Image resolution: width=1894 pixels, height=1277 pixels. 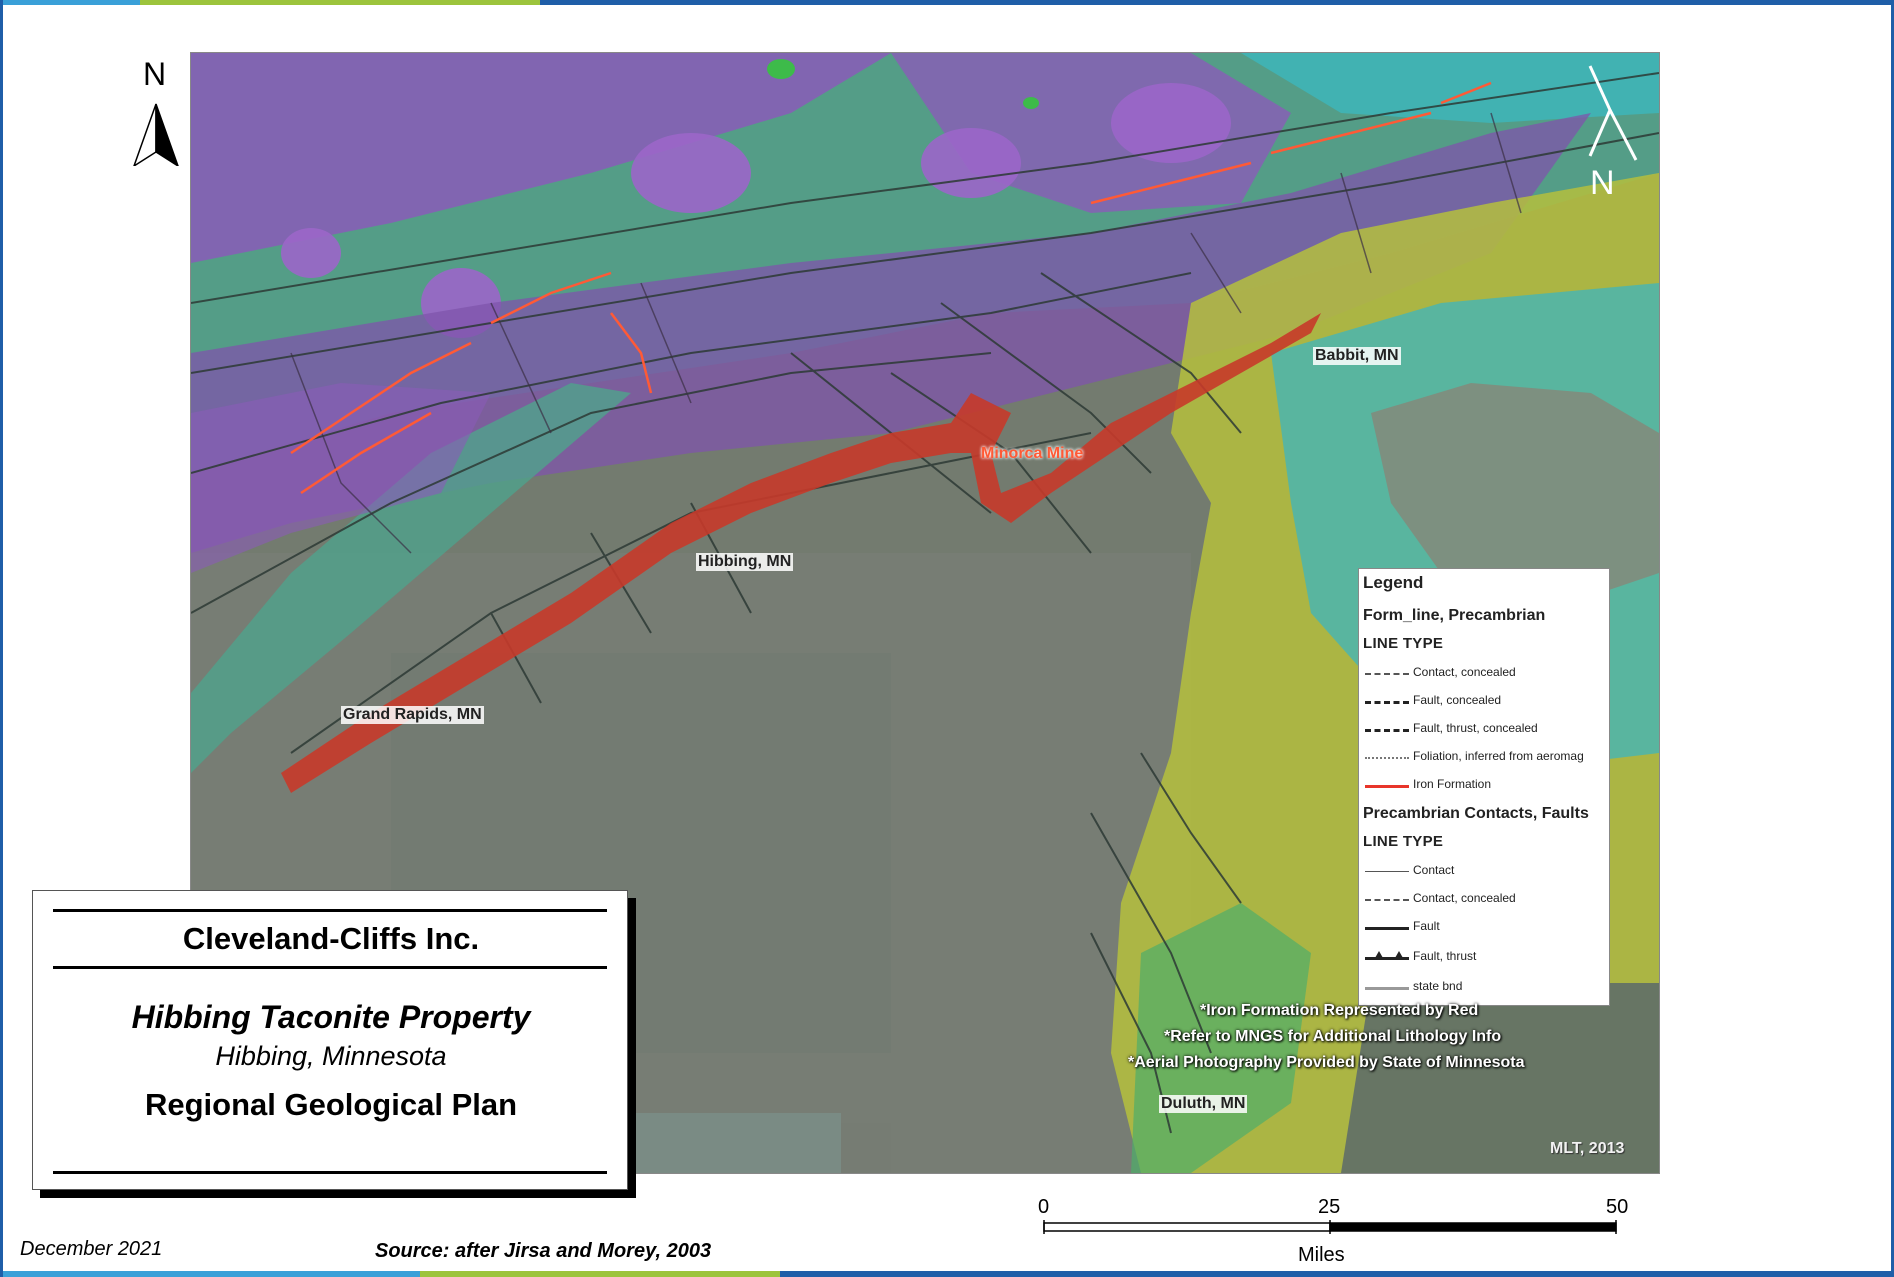 I want to click on north-arrow-right: N, so click(x=1600, y=132).